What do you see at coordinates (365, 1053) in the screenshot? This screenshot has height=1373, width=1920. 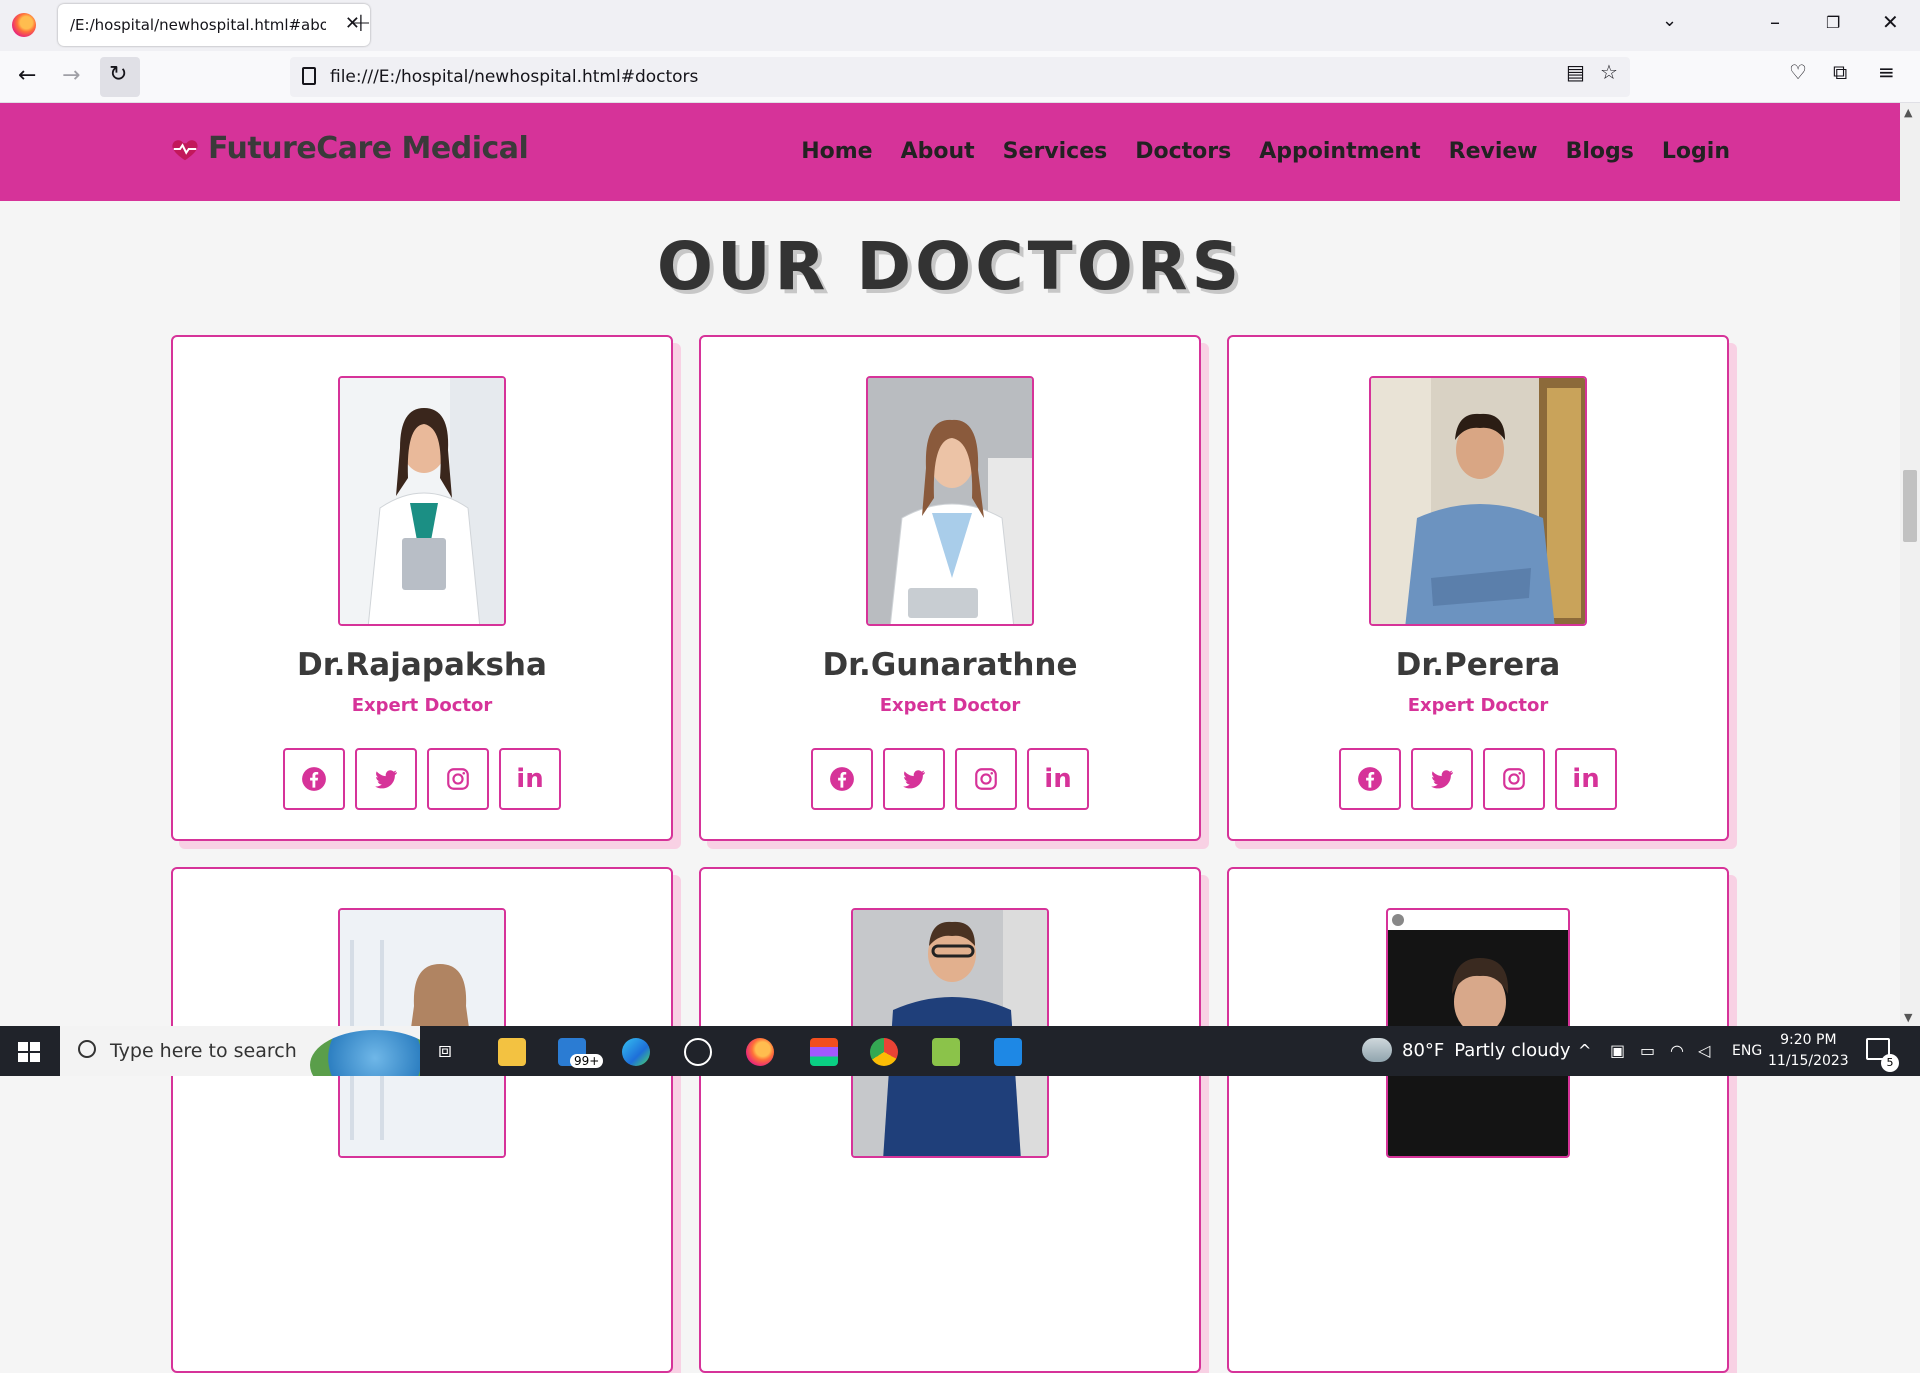 I see `search-highlight-image` at bounding box center [365, 1053].